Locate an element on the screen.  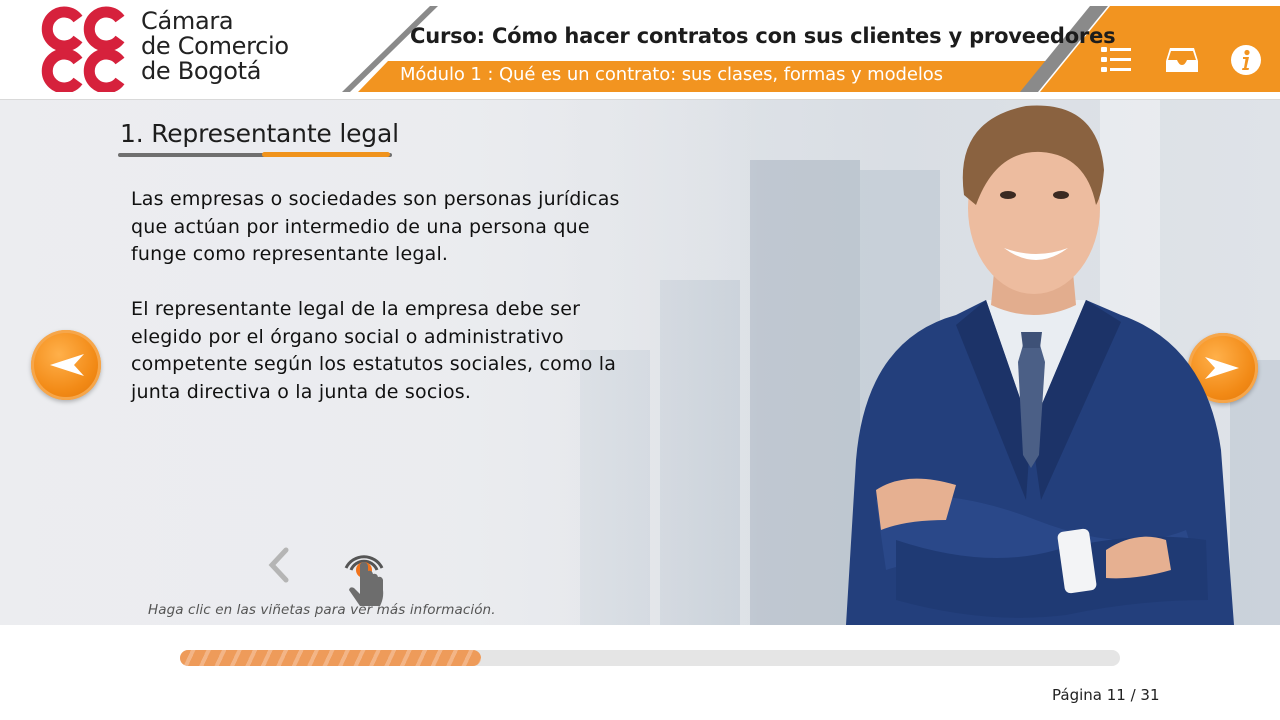
brand-name: Cámara de Comercio de Bogotá is located at coordinates (215, 46).